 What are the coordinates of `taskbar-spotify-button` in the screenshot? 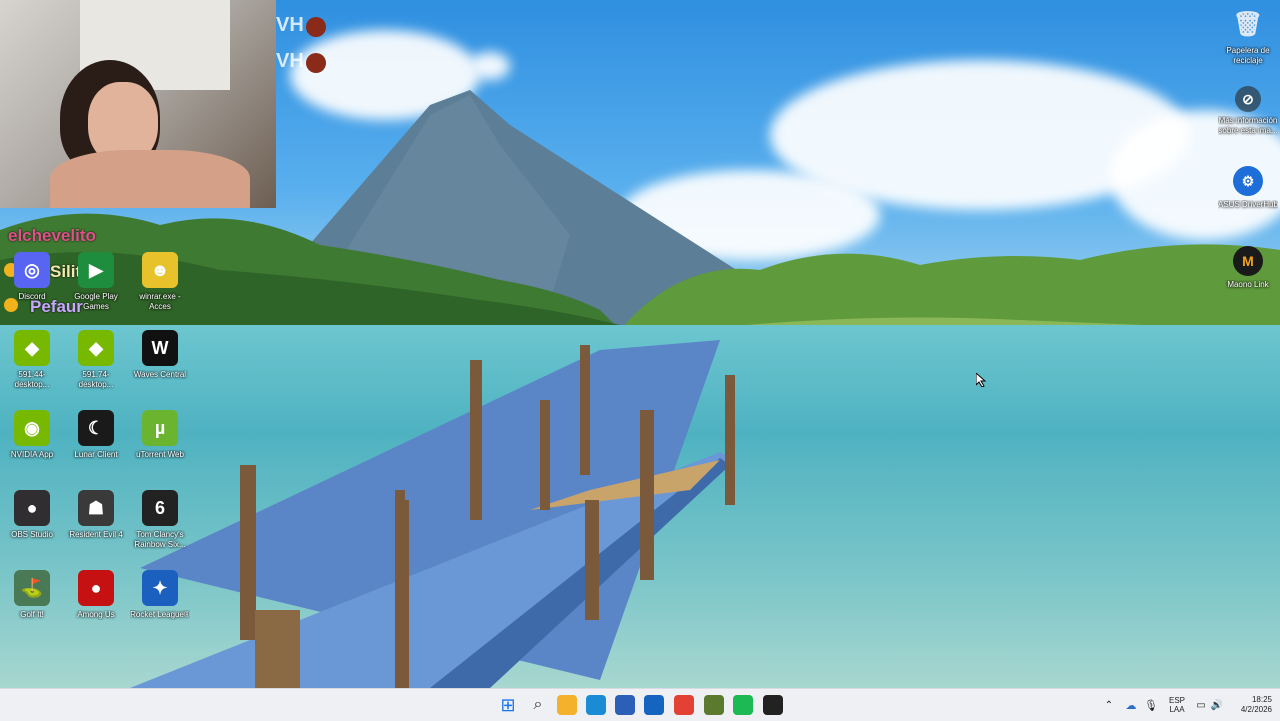 It's located at (743, 705).